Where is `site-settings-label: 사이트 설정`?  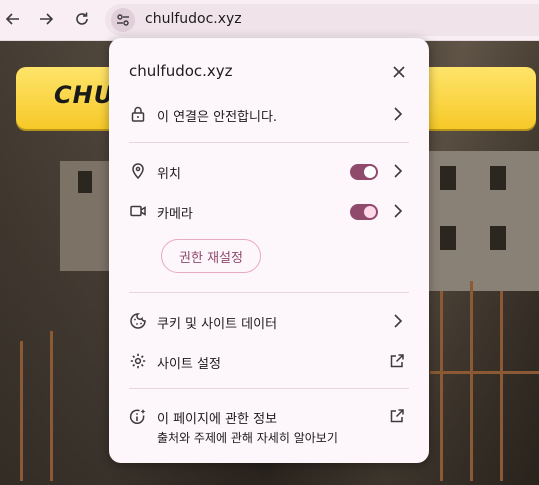
site-settings-label: 사이트 설정 is located at coordinates (189, 364).